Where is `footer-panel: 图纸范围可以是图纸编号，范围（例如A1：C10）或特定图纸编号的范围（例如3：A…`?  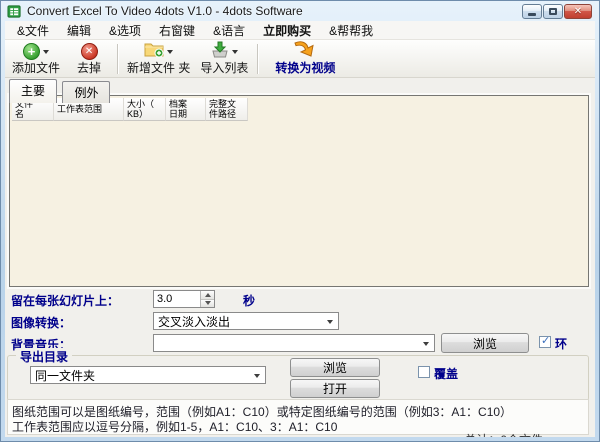 footer-panel: 图纸范围可以是图纸编号，范围（例如A1：C10）或特定图纸编号的范围（例如3：A… is located at coordinates (298, 417).